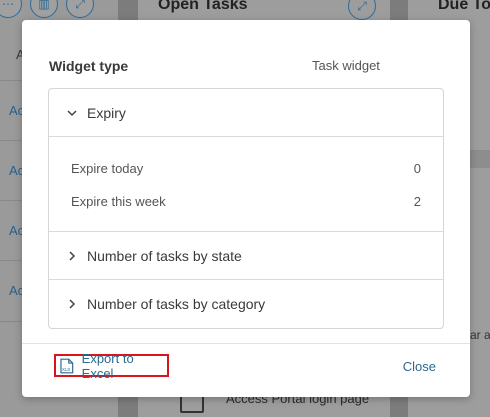  What do you see at coordinates (107, 365) in the screenshot?
I see `export-label: Export to Excel` at bounding box center [107, 365].